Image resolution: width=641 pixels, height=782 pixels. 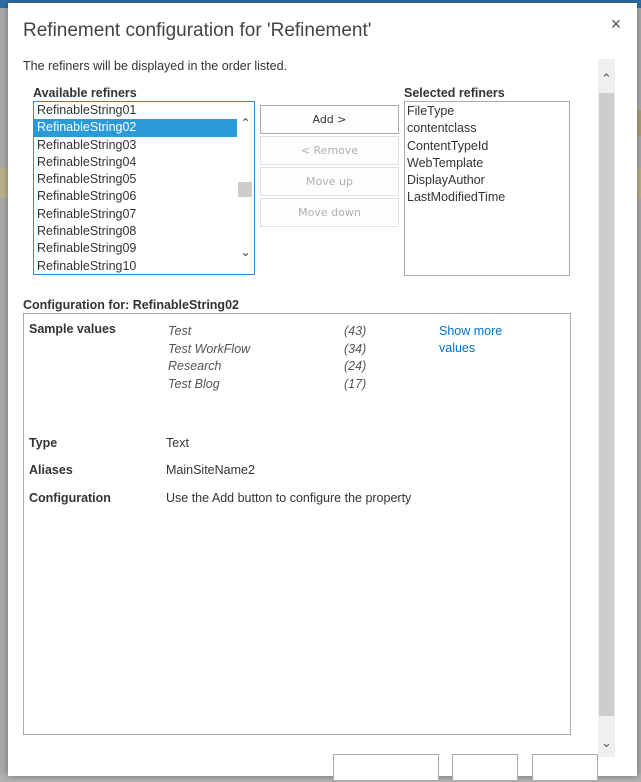 I want to click on aliases-label: Aliases, so click(x=51, y=470).